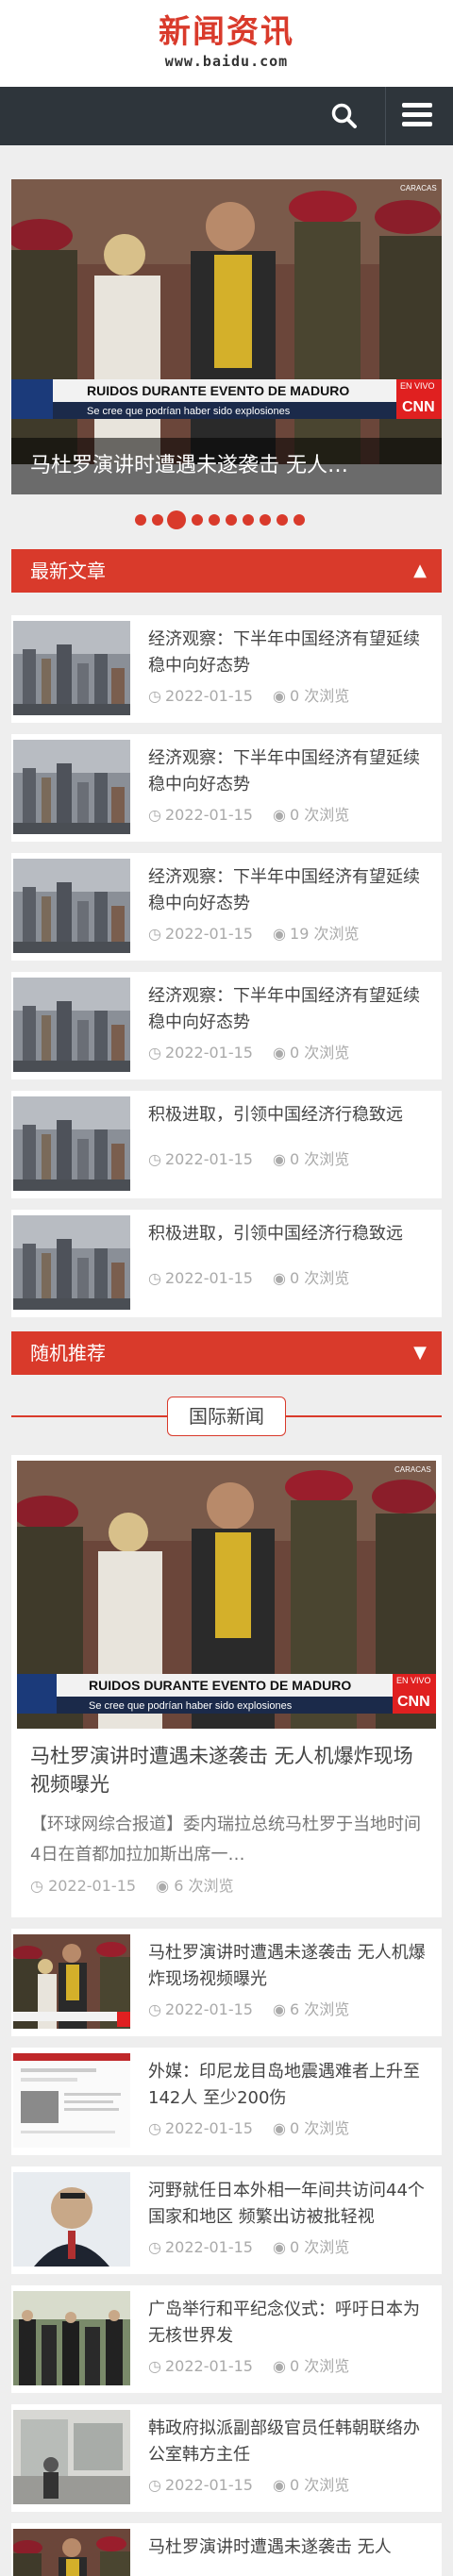 This screenshot has width=453, height=2576. I want to click on latest-section-title: 最新文章, so click(68, 571).